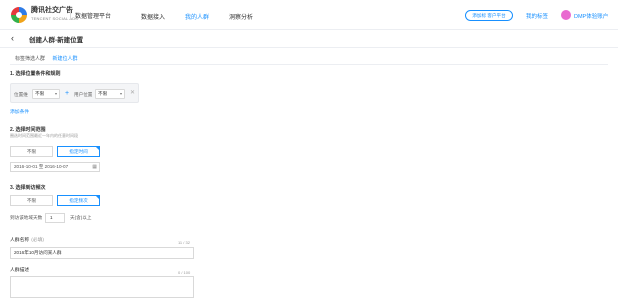 The image size is (618, 299). What do you see at coordinates (41, 166) in the screenshot?
I see `date-range-value: 2016-10-01 至 2016-10-07` at bounding box center [41, 166].